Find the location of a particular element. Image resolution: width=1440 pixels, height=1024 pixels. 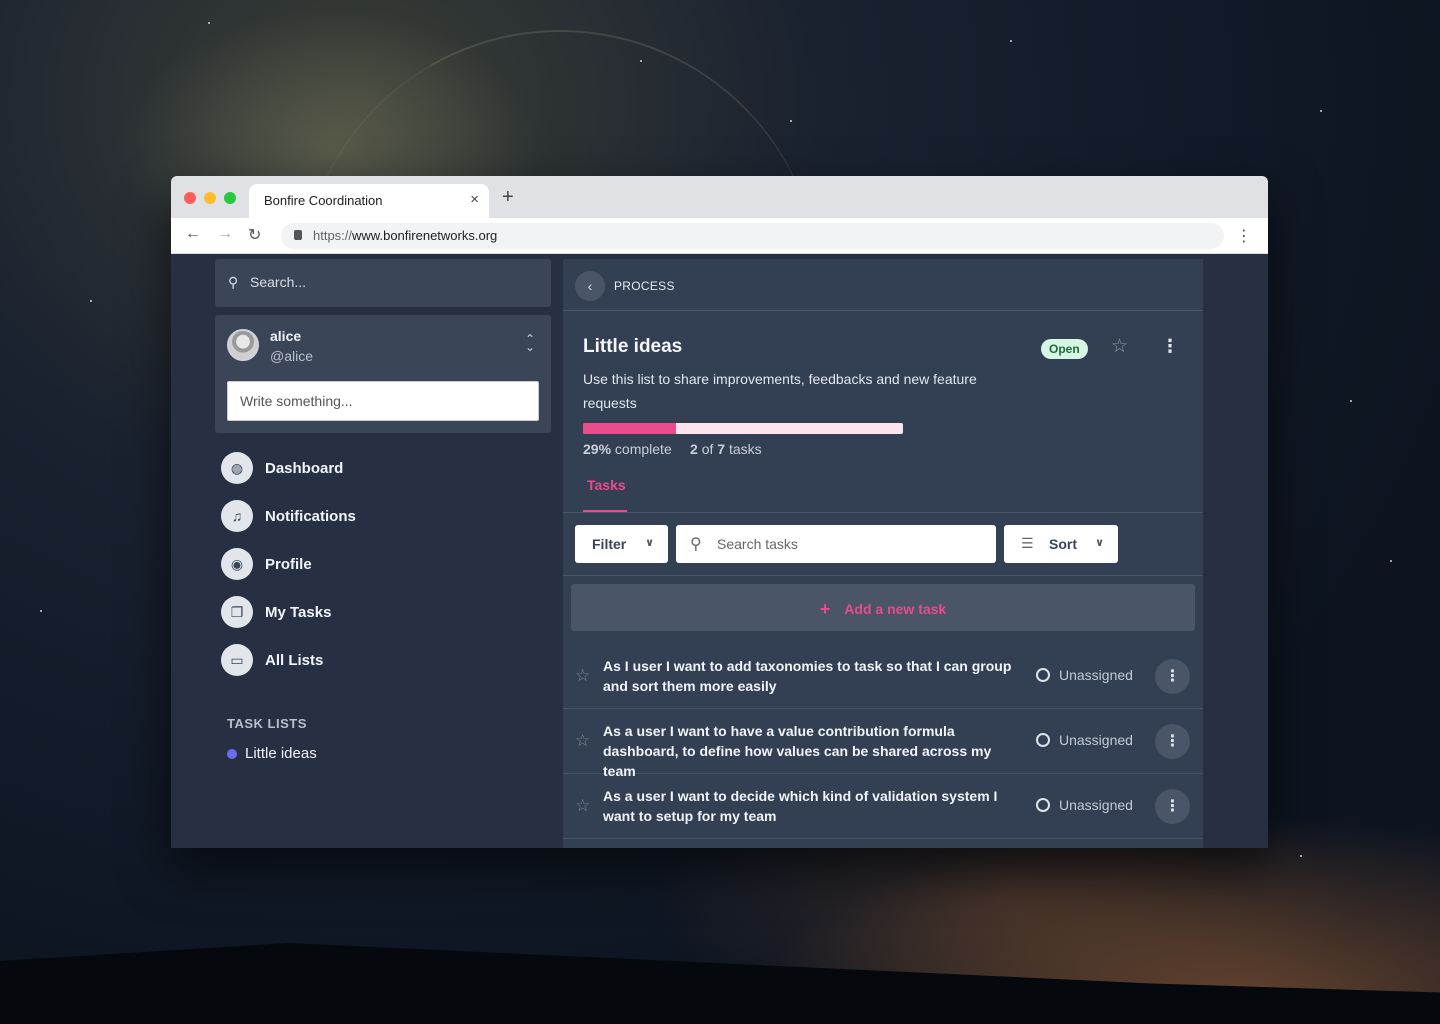

browser-tab: Bonfire Coordination × is located at coordinates (369, 201).